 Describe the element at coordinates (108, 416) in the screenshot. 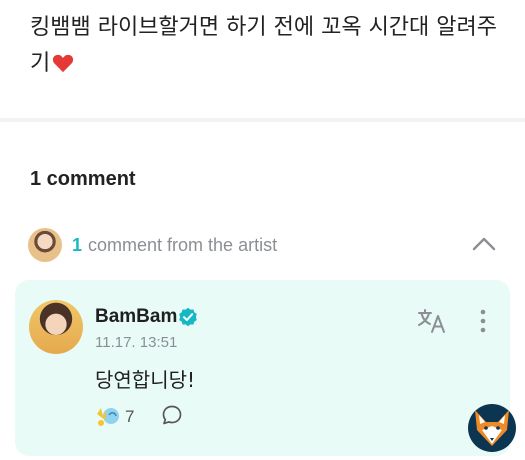

I see `reaction-emoji-icon` at that location.